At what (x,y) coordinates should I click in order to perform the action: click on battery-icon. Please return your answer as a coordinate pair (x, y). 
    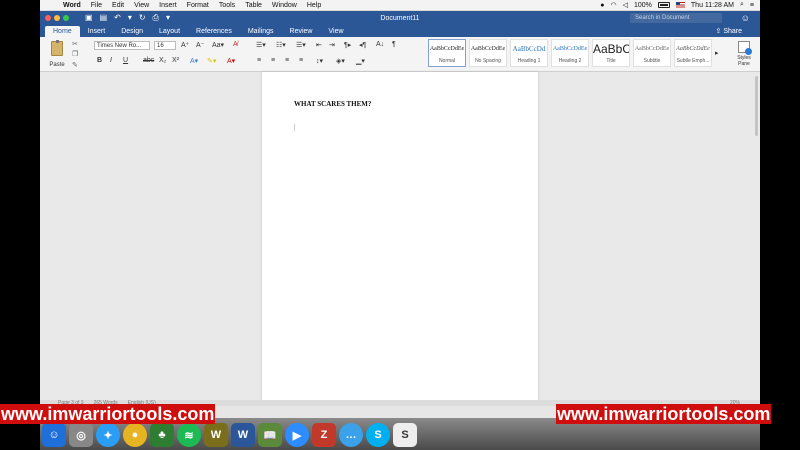
    Looking at the image, I should click on (663, 5).